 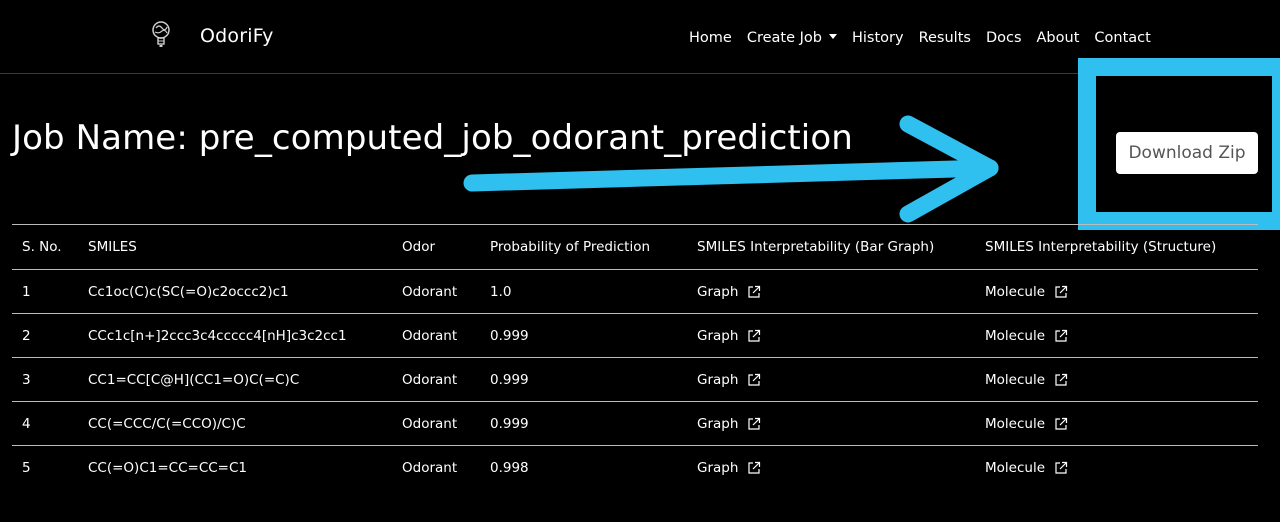 I want to click on header-structure: SMILES Interpretability (Structure), so click(x=1101, y=247).